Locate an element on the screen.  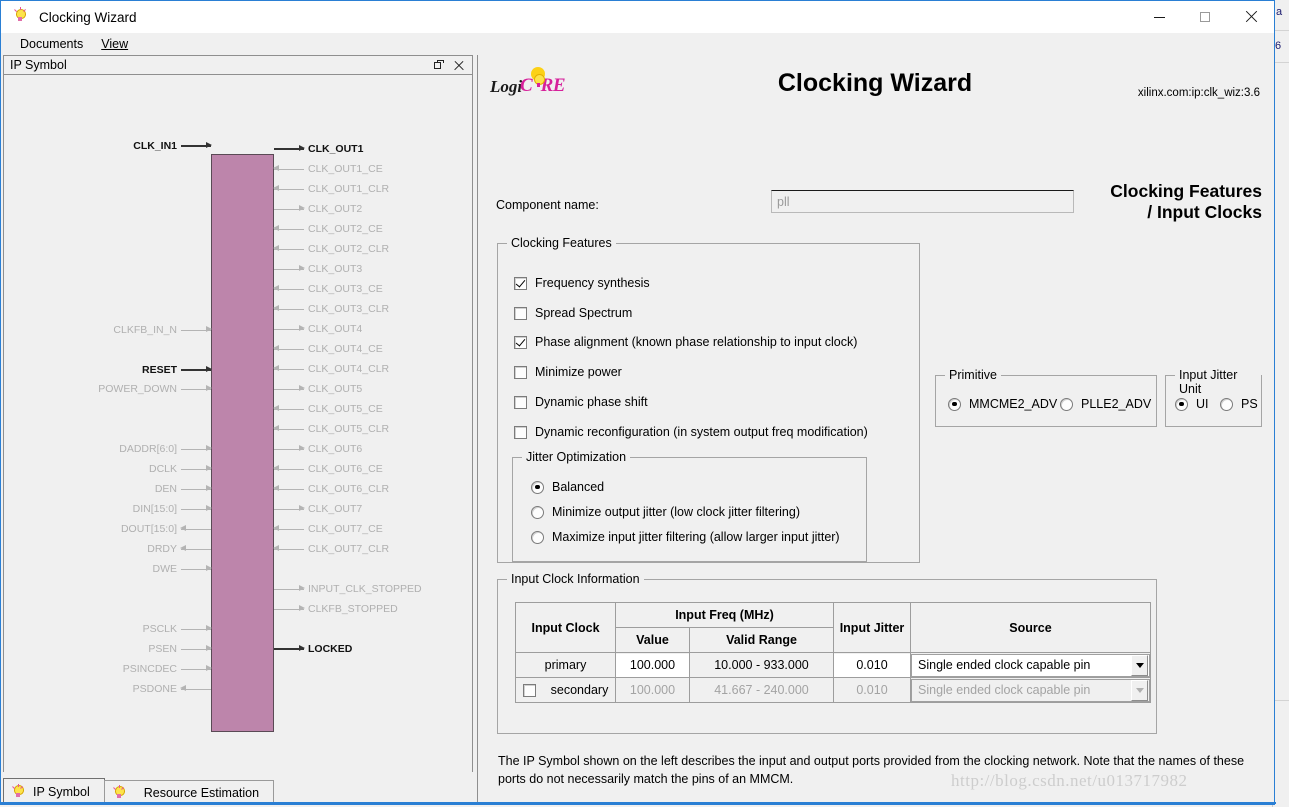
menu-view: View is located at coordinates (114, 44).